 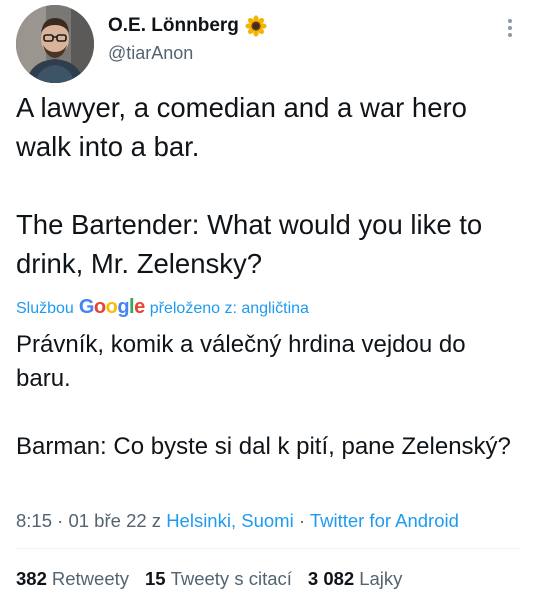 I want to click on display-name-row: O.E. Lönnberg, so click(x=187, y=26).